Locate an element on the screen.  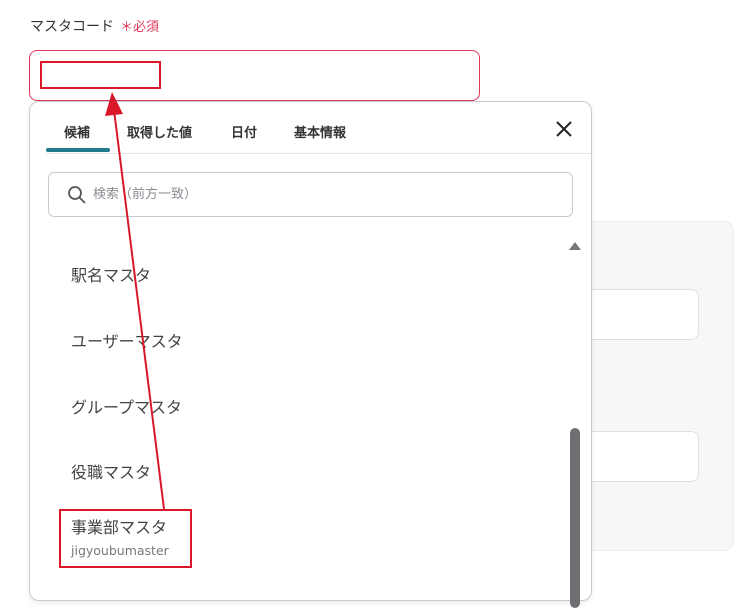
scrollbar is located at coordinates (573, 423).